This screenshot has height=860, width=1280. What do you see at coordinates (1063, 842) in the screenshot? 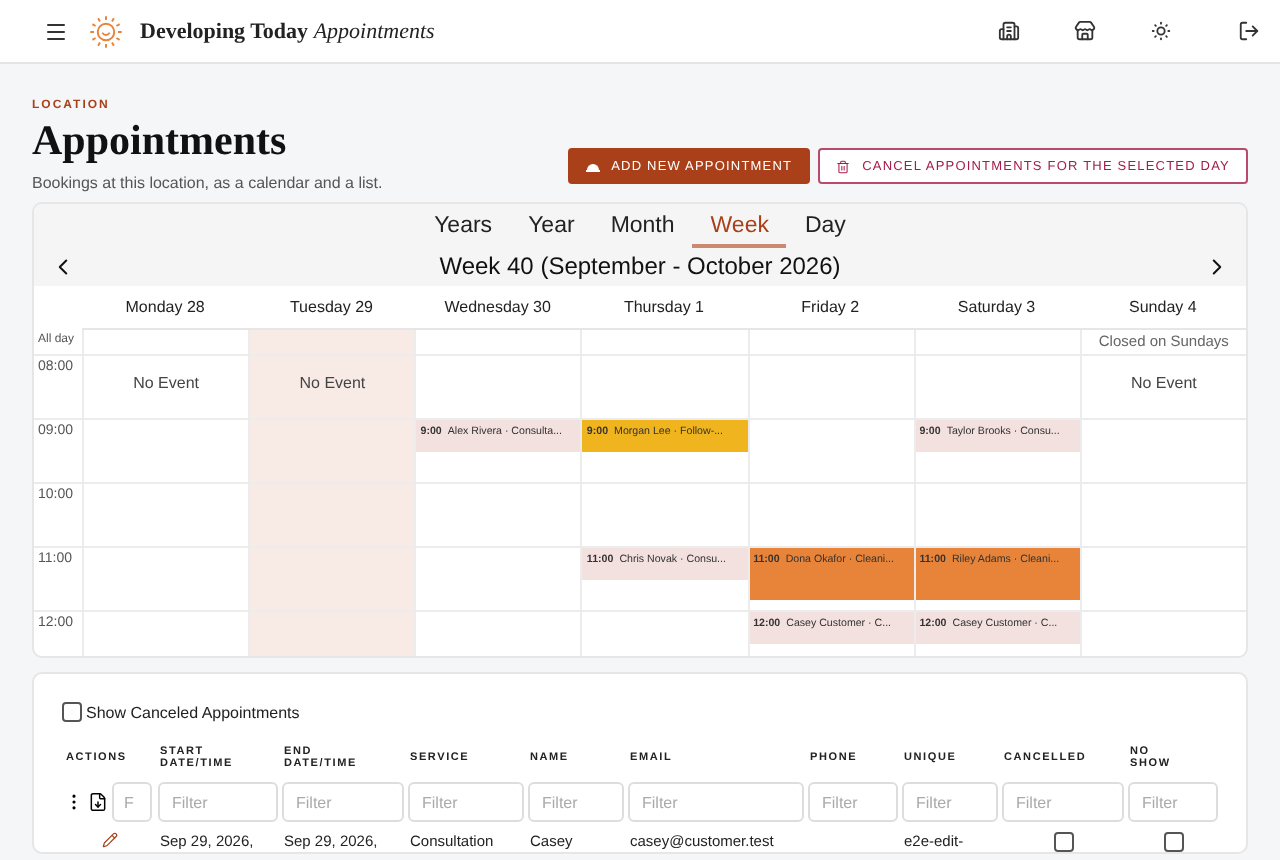
I see `cancelled-checkbox` at bounding box center [1063, 842].